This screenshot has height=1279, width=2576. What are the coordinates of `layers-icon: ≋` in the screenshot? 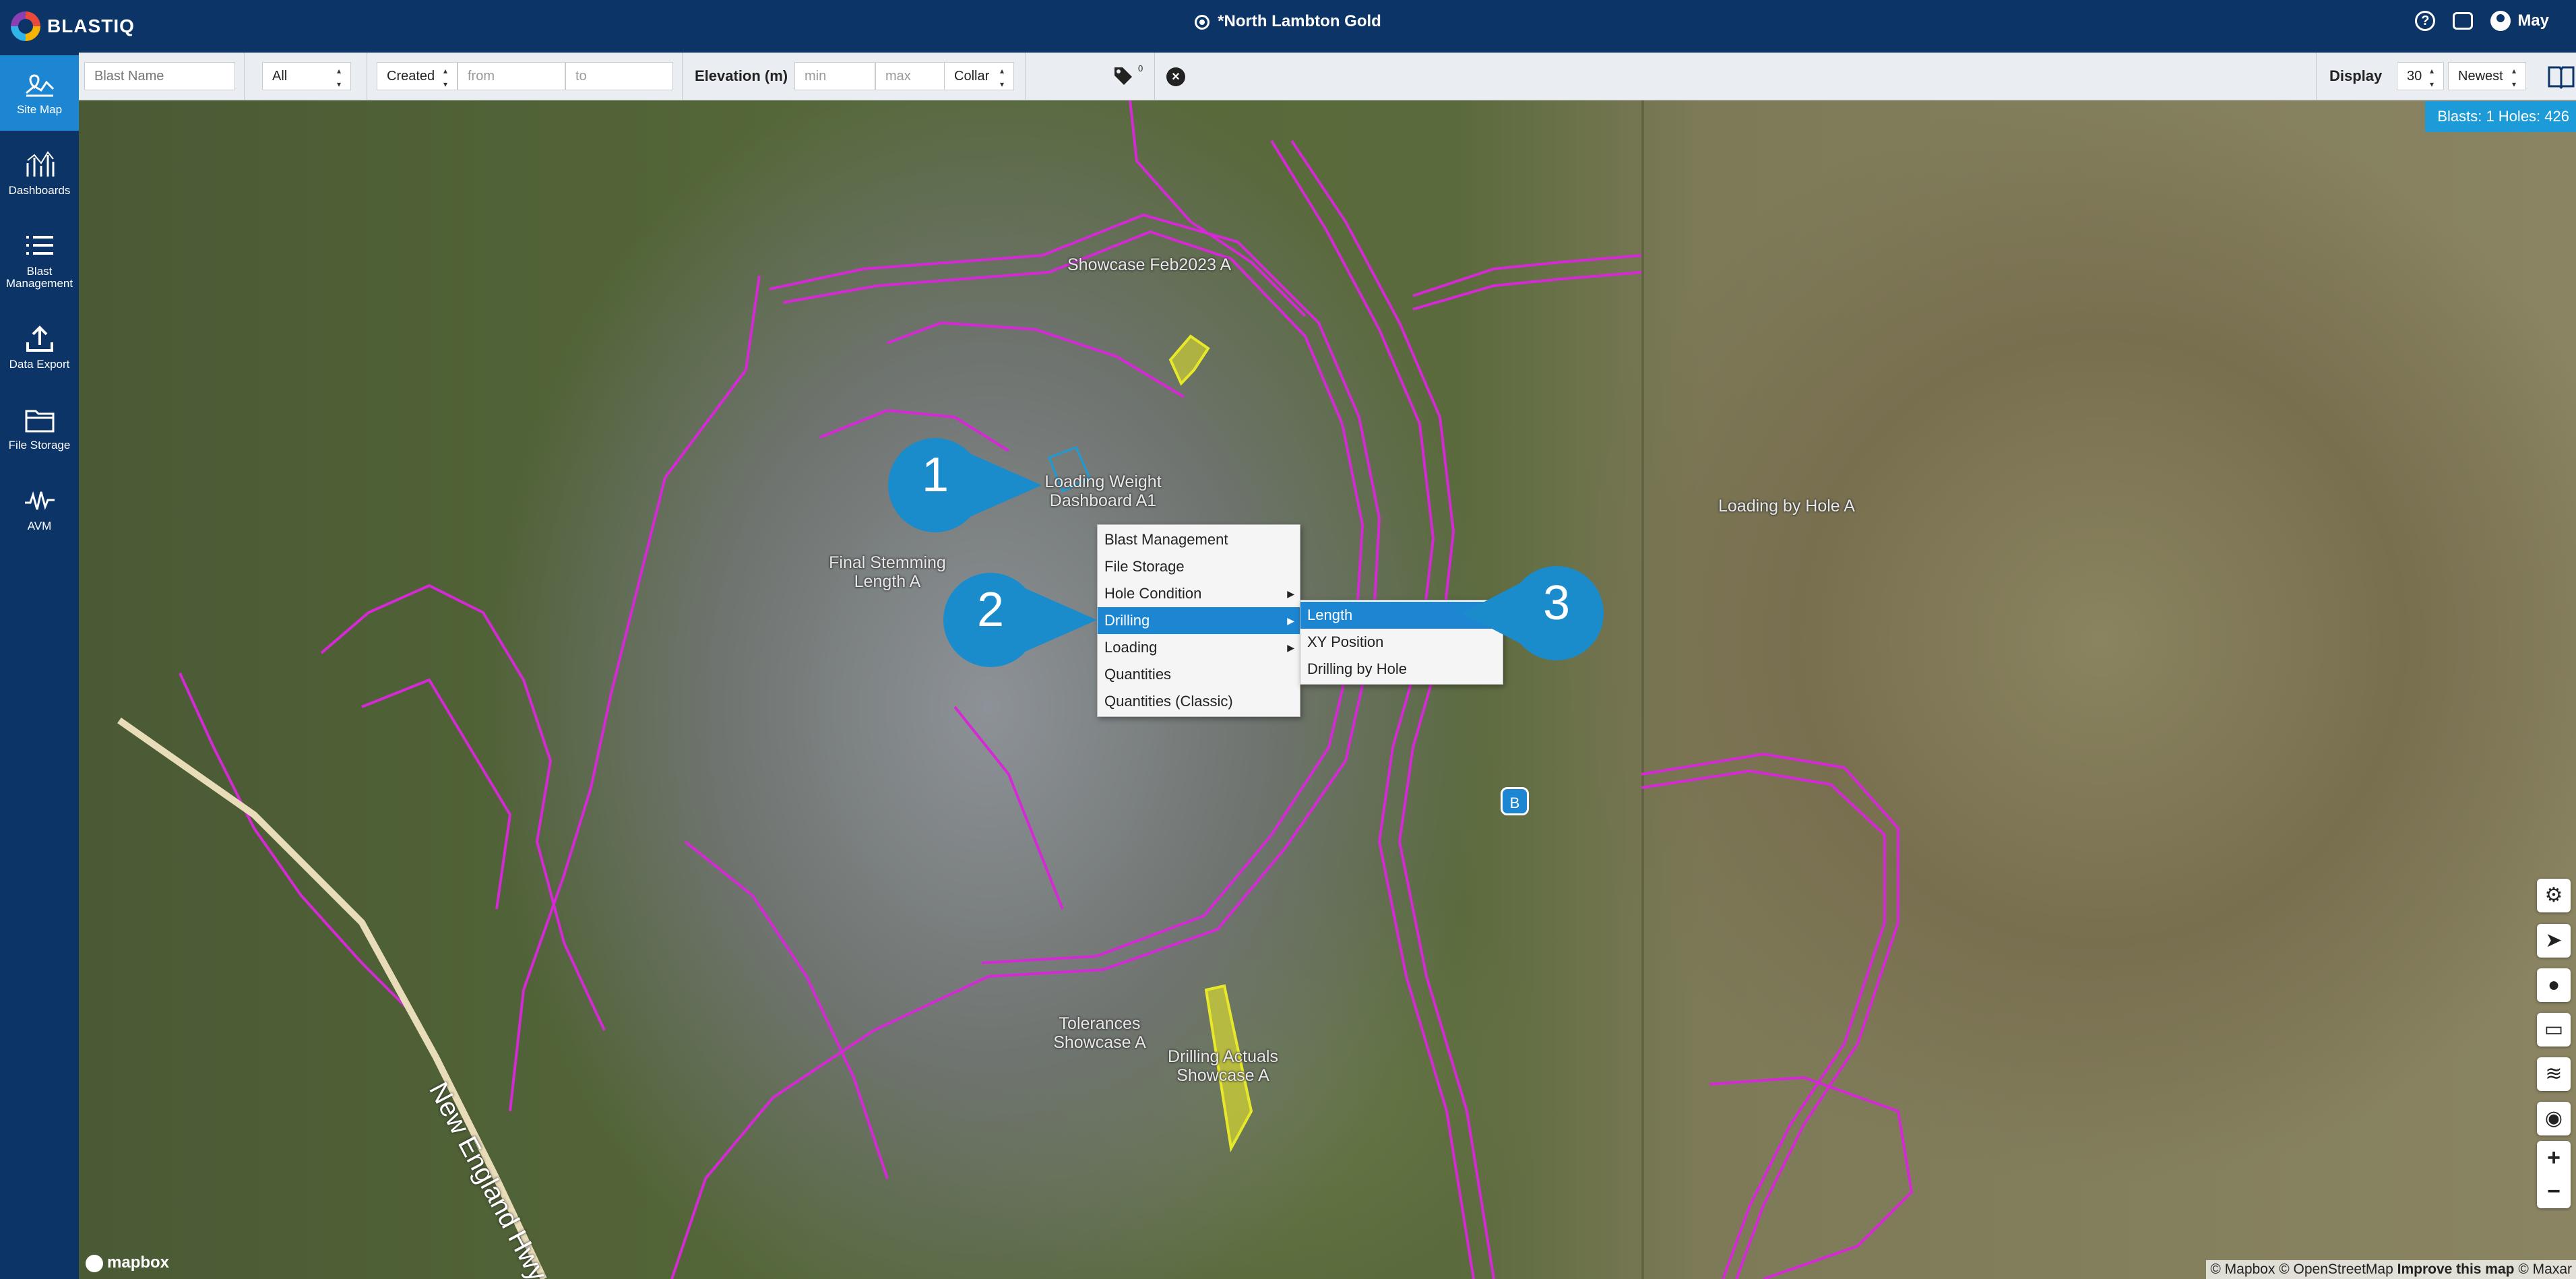 It's located at (2554, 1074).